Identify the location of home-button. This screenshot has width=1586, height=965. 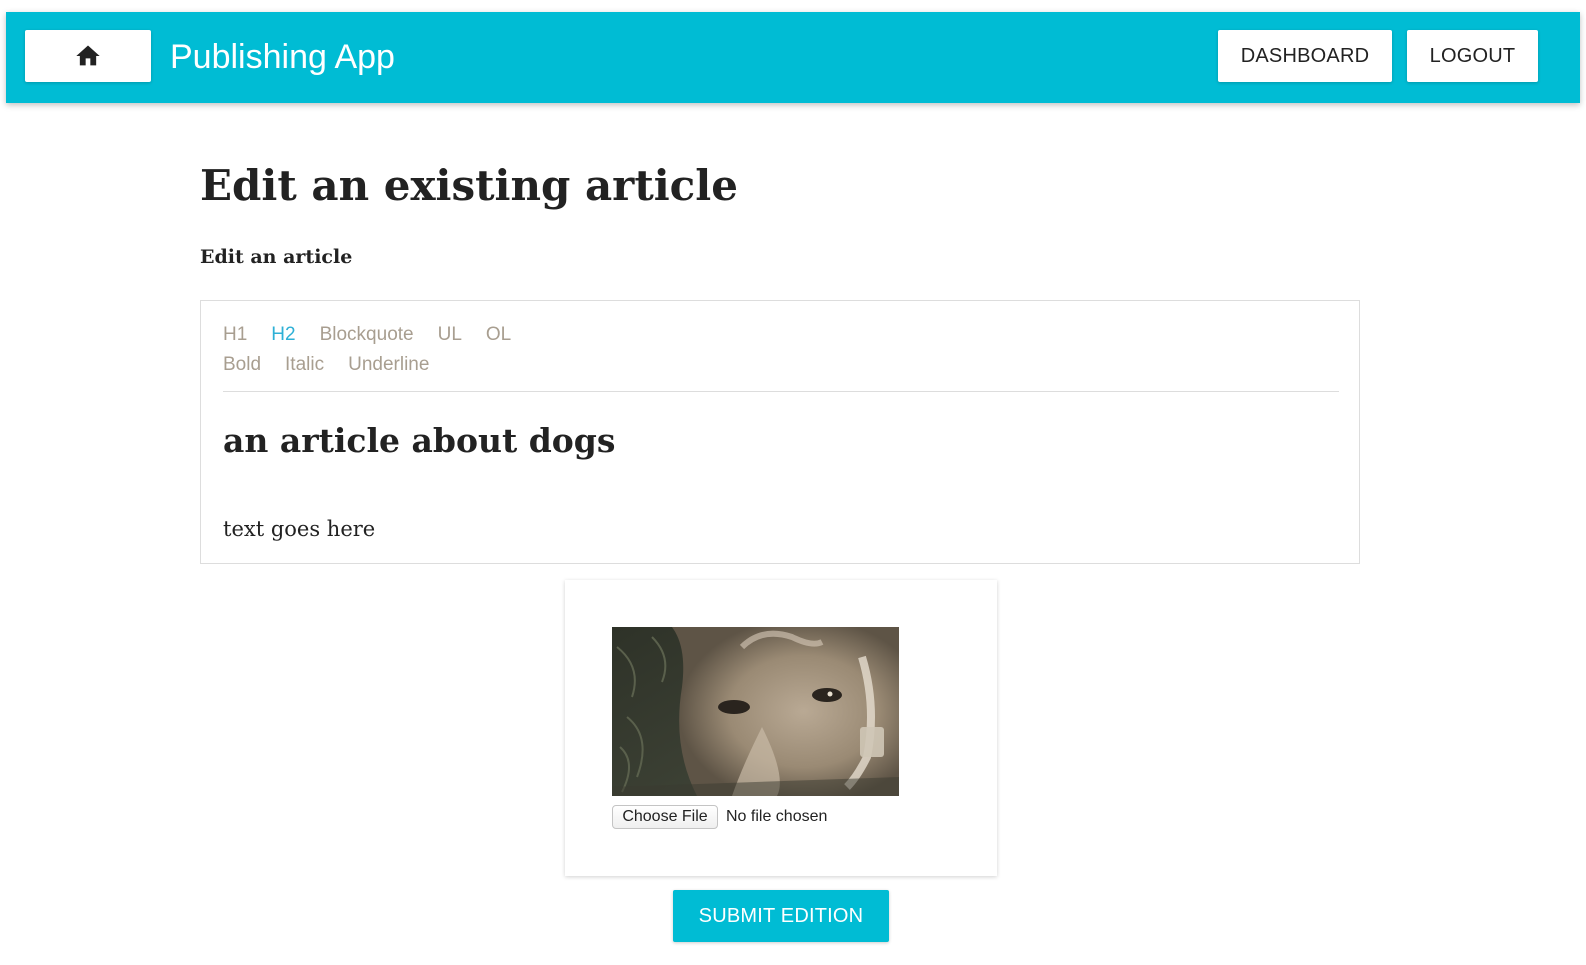
(88, 56).